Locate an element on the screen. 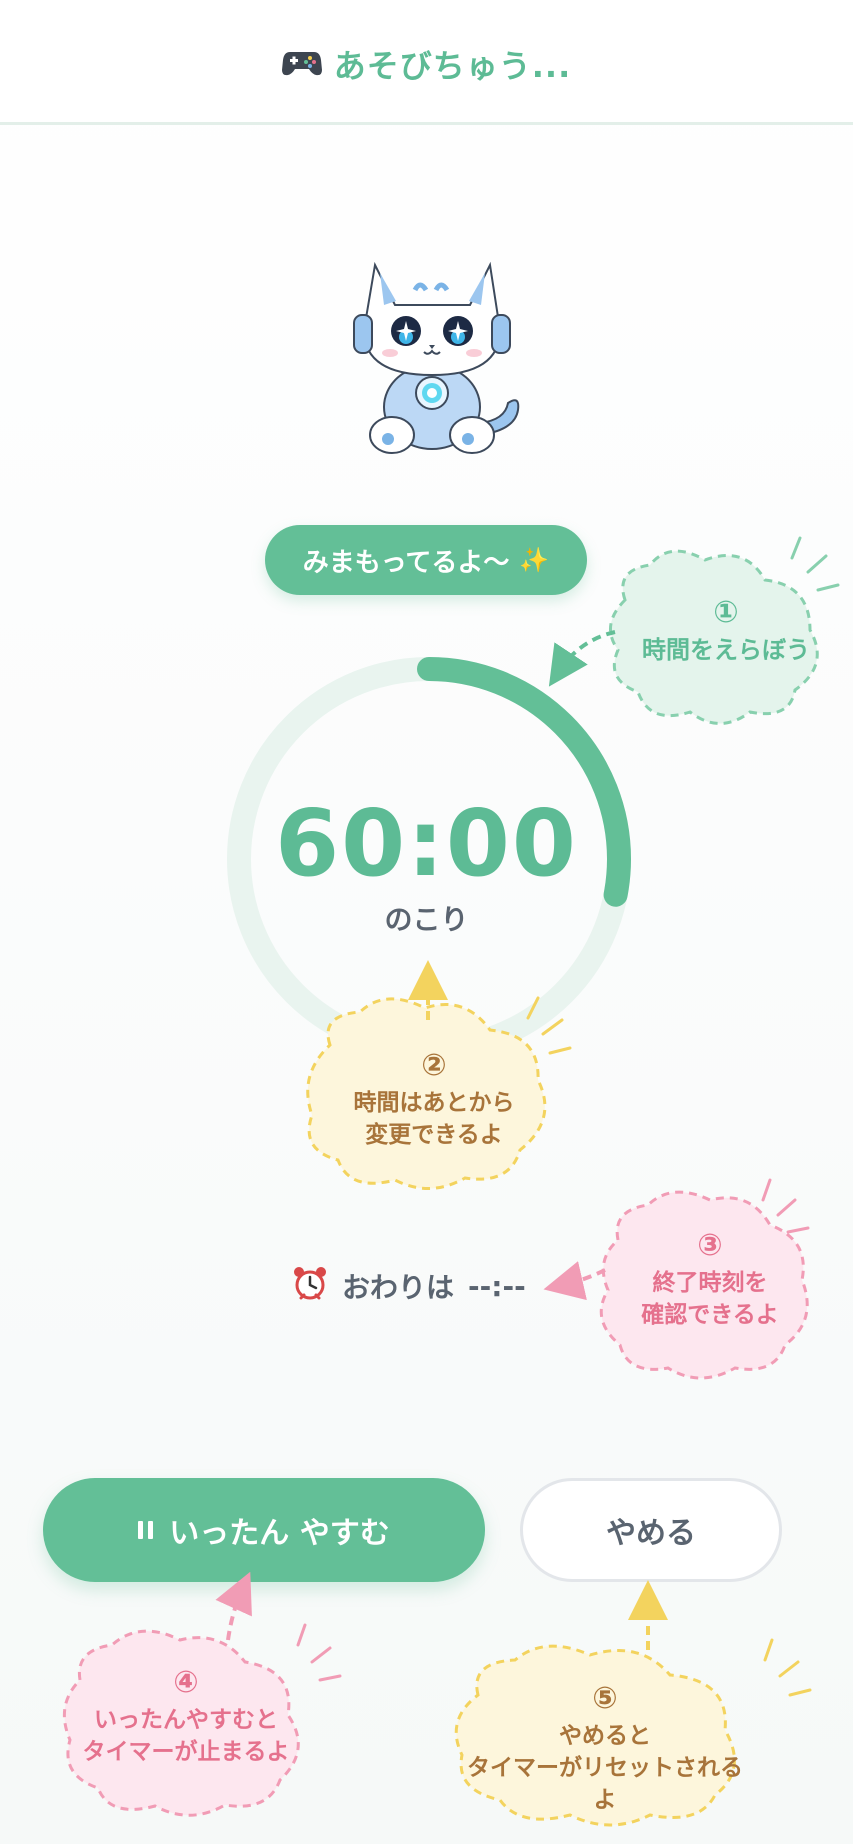 The image size is (853, 1844). pause-button-label: いったん やすむ is located at coordinates (279, 1533).